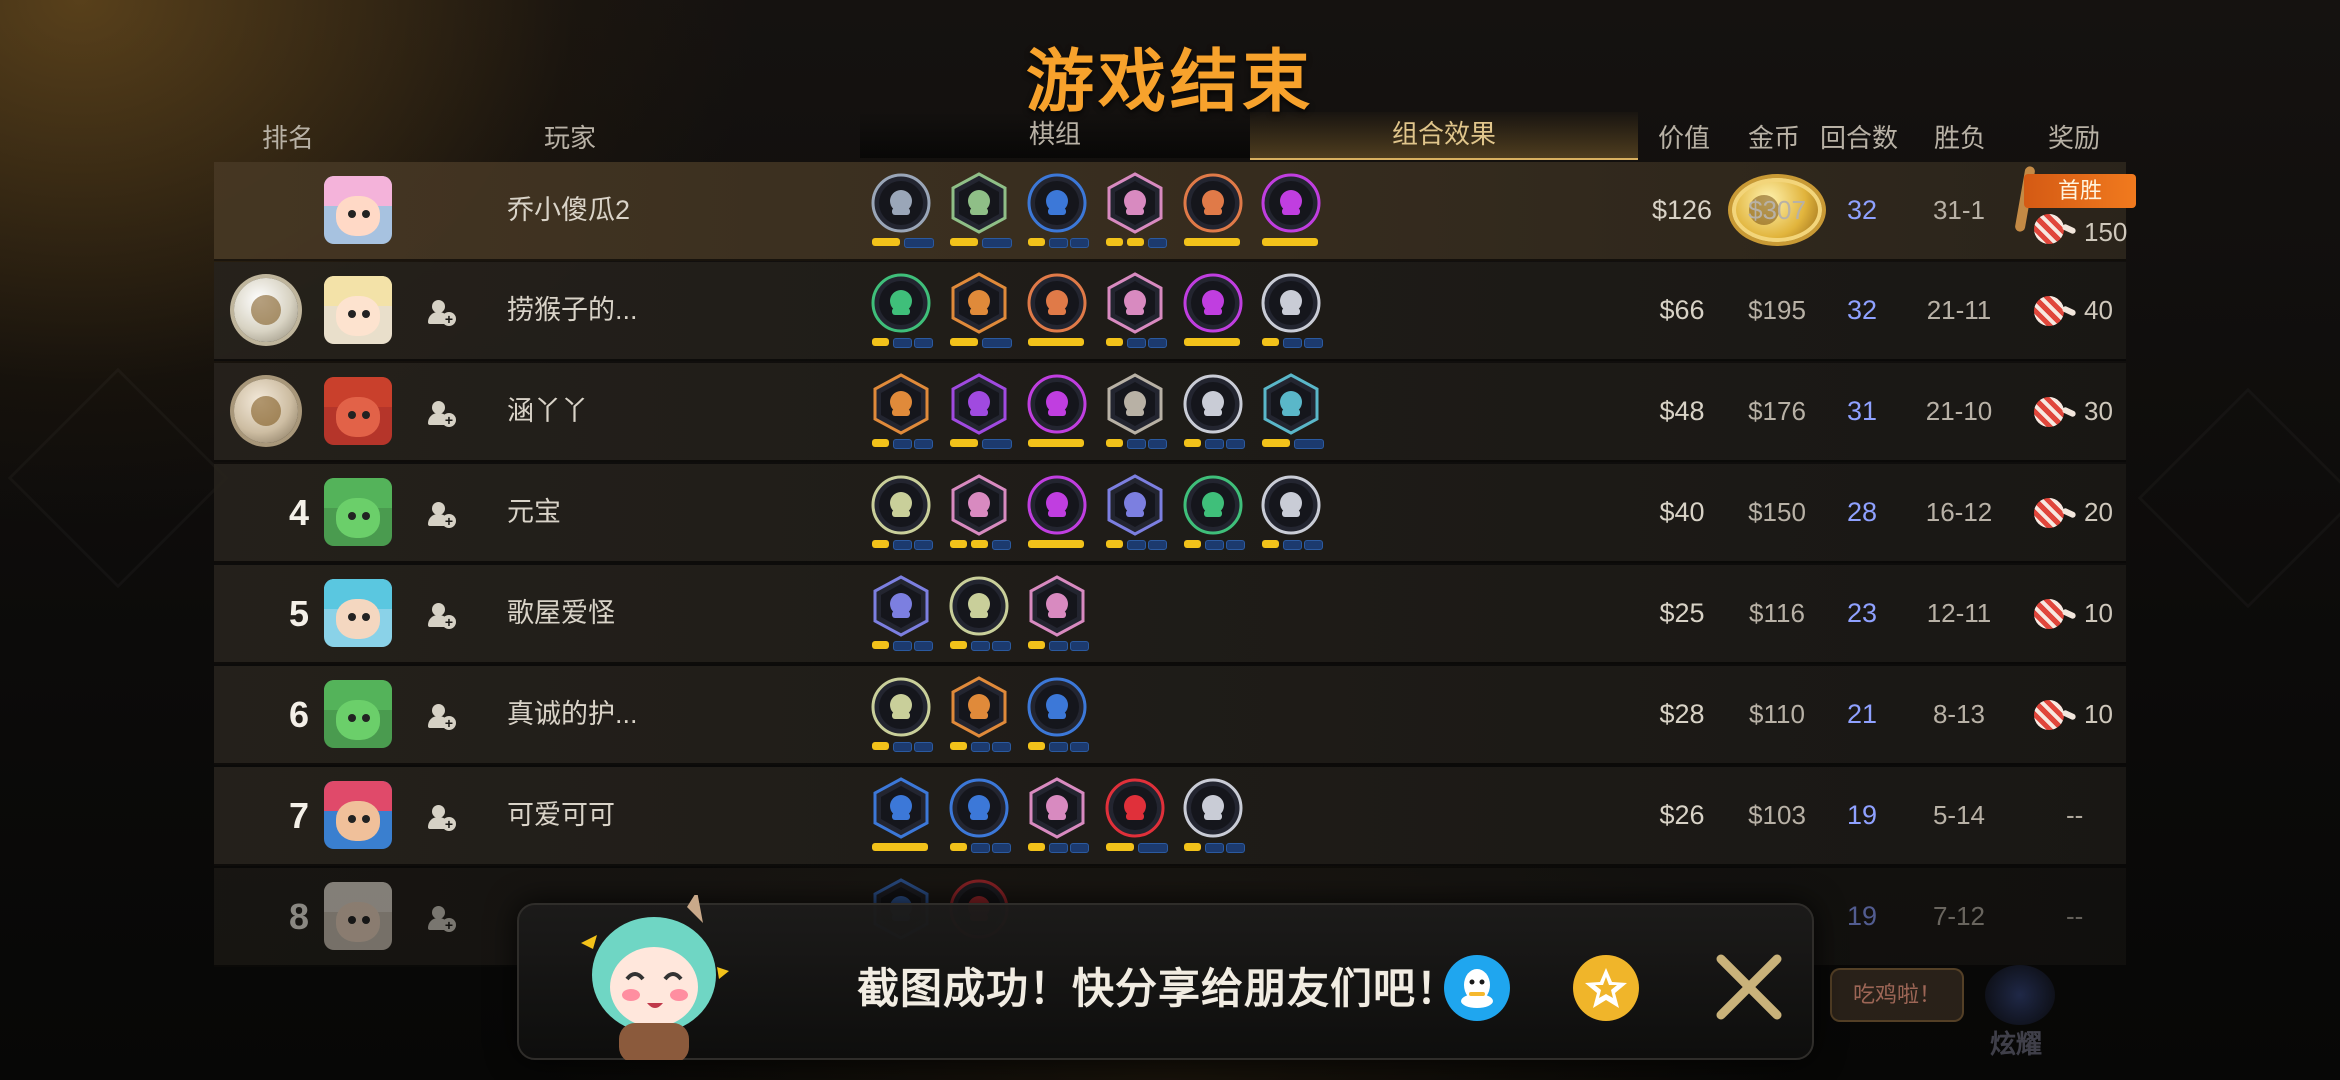  Describe the element at coordinates (299, 714) in the screenshot. I see `rank-number: 6` at that location.